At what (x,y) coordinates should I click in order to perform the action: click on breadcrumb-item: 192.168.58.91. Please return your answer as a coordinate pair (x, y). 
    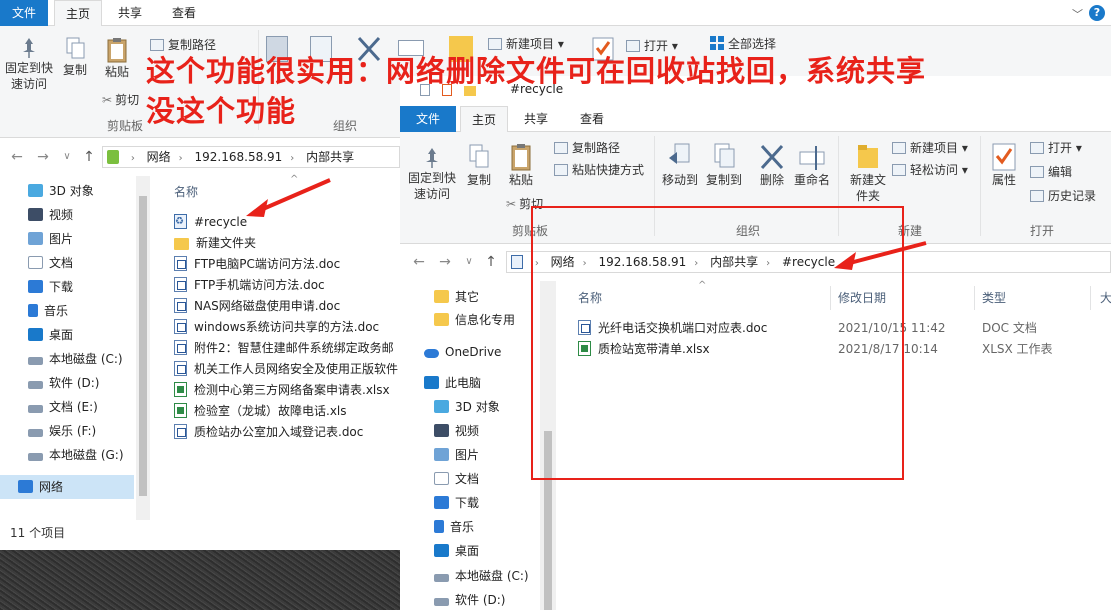
    Looking at the image, I should click on (239, 157).